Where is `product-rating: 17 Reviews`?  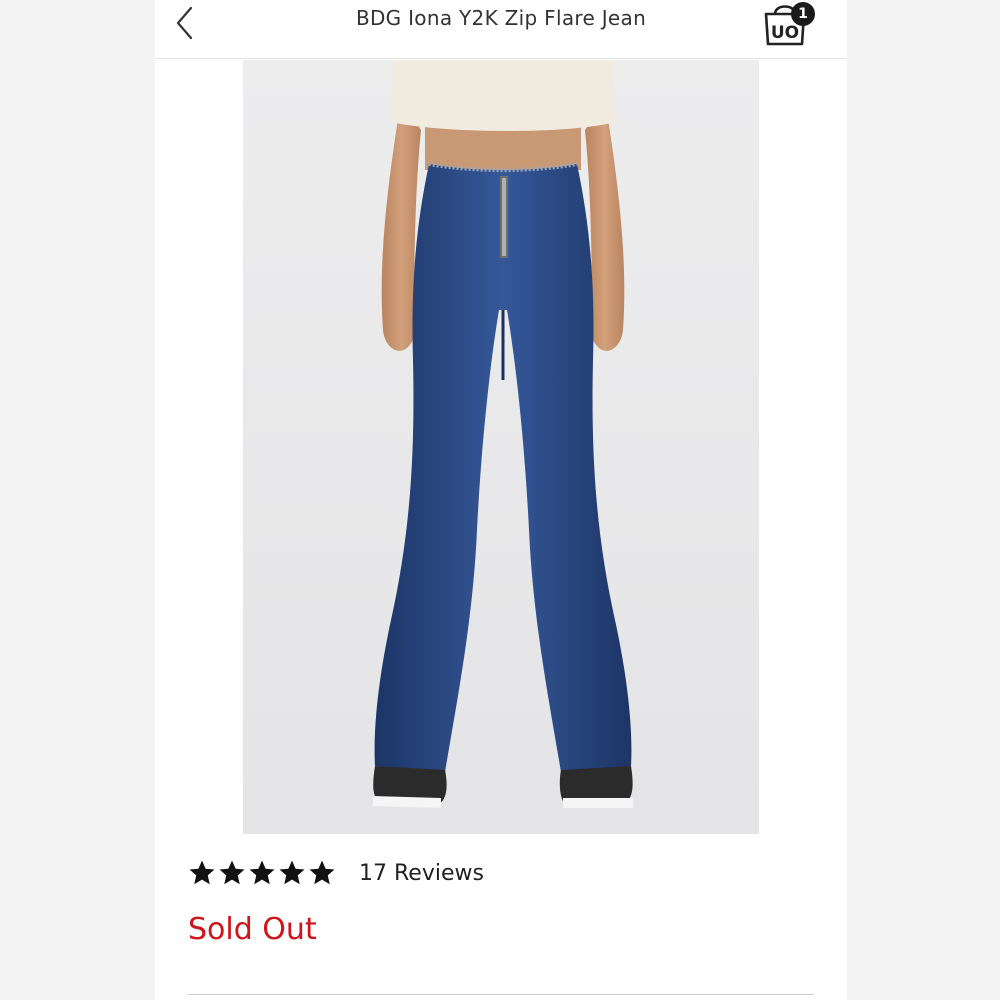
product-rating: 17 Reviews is located at coordinates (335, 873).